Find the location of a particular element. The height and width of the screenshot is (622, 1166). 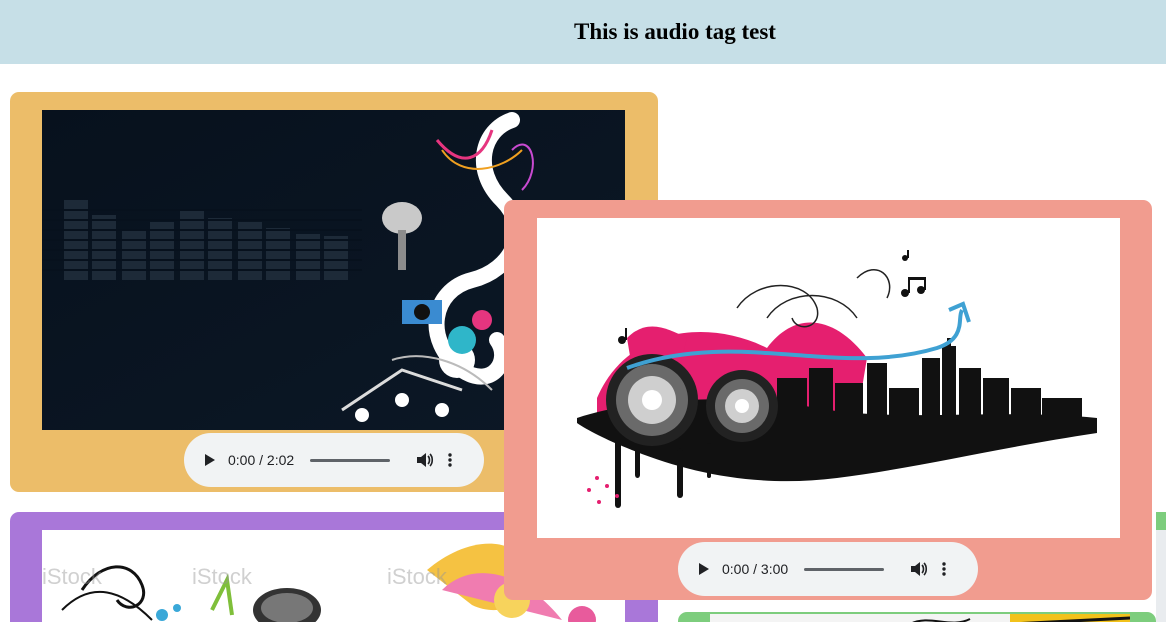

page-title: This is audio tag test is located at coordinates (675, 31).